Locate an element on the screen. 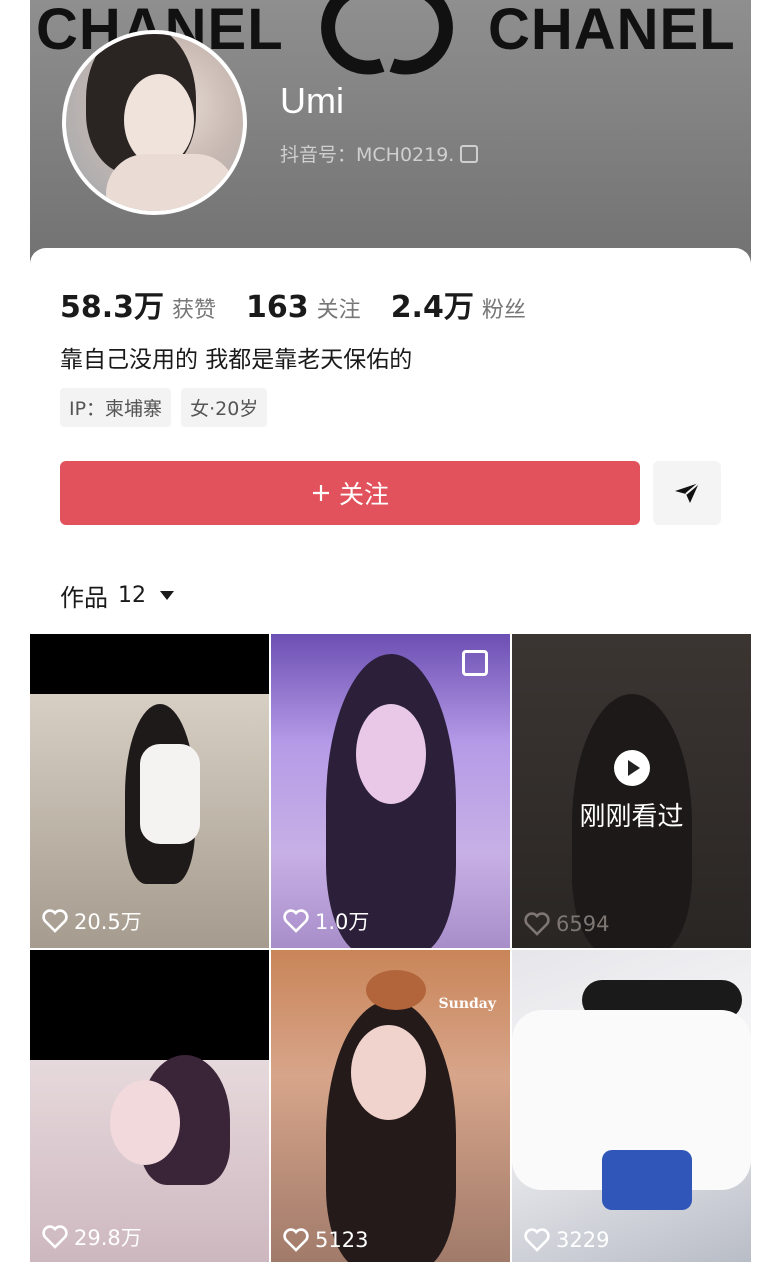  video-tile: 3229 is located at coordinates (631, 1106).